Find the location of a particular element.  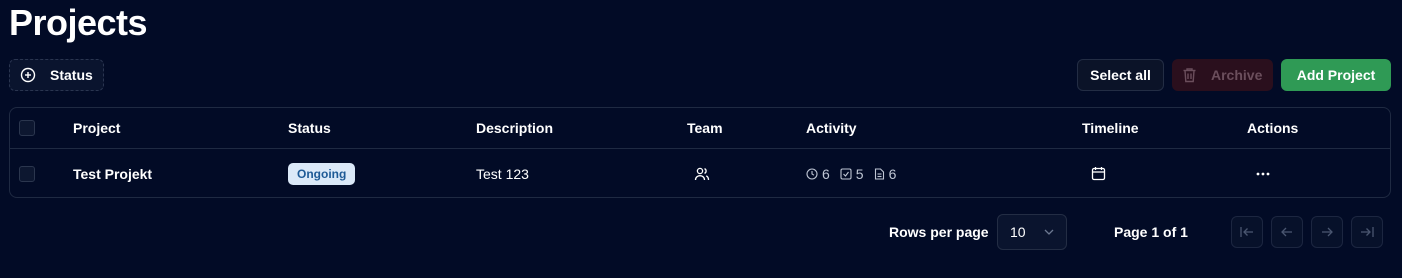

rows-per-page-value: 10 is located at coordinates (1018, 232).